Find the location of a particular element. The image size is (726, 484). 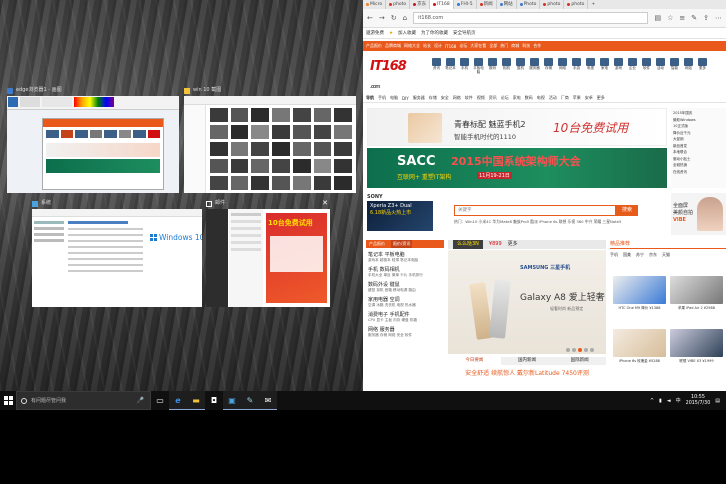

tab-products: 产品报价 is located at coordinates (377, 244).